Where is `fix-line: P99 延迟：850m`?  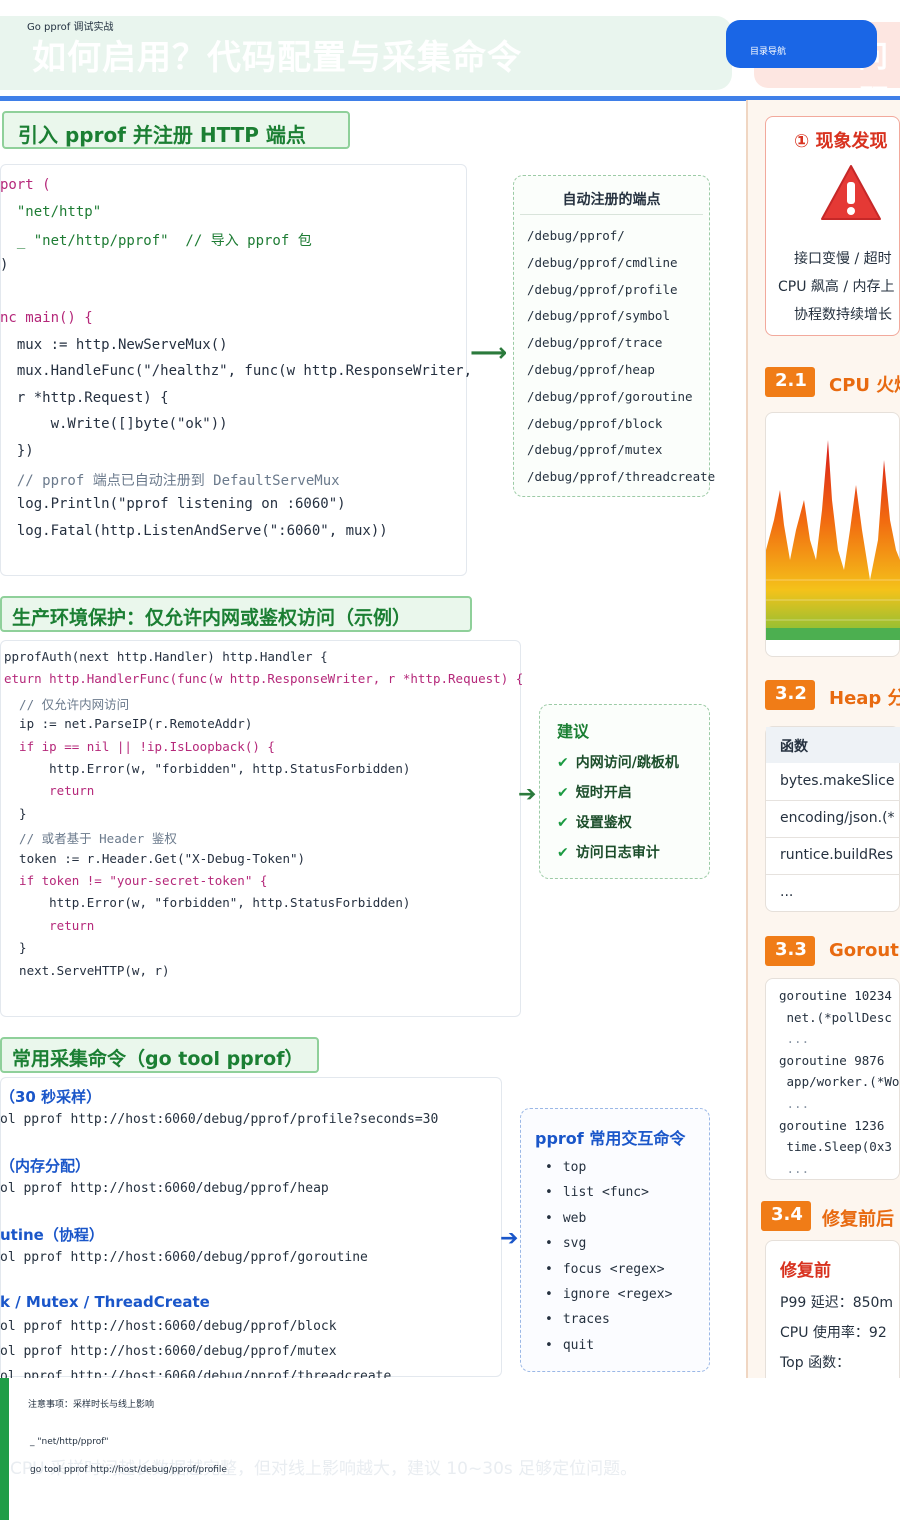 fix-line: P99 延迟：850m is located at coordinates (837, 1303).